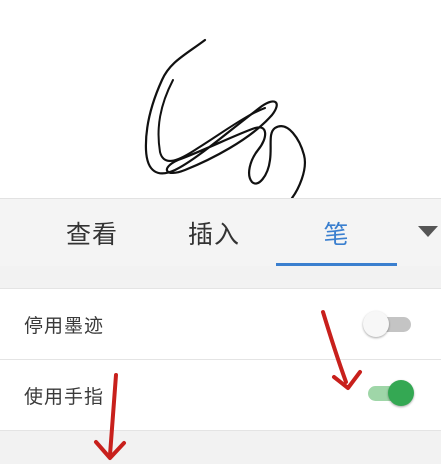 This screenshot has height=464, width=441. Describe the element at coordinates (428, 231) in the screenshot. I see `triangle-down-icon` at that location.